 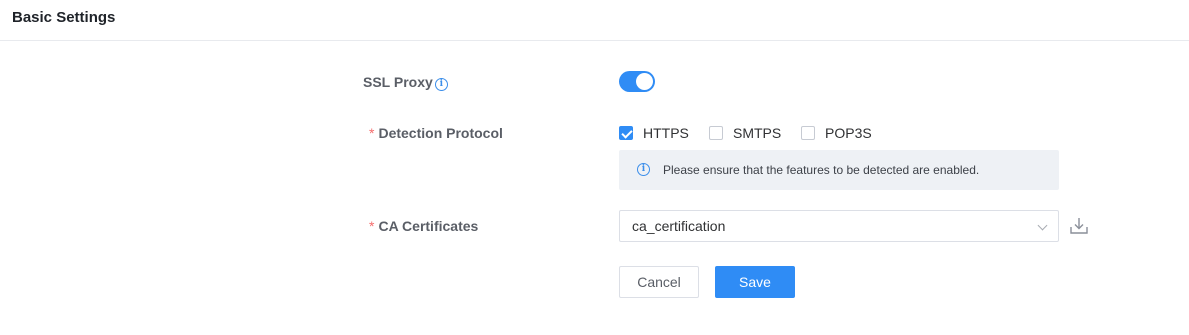 I want to click on ca-certificates-label-row: * CA Certificates, so click(x=423, y=226).